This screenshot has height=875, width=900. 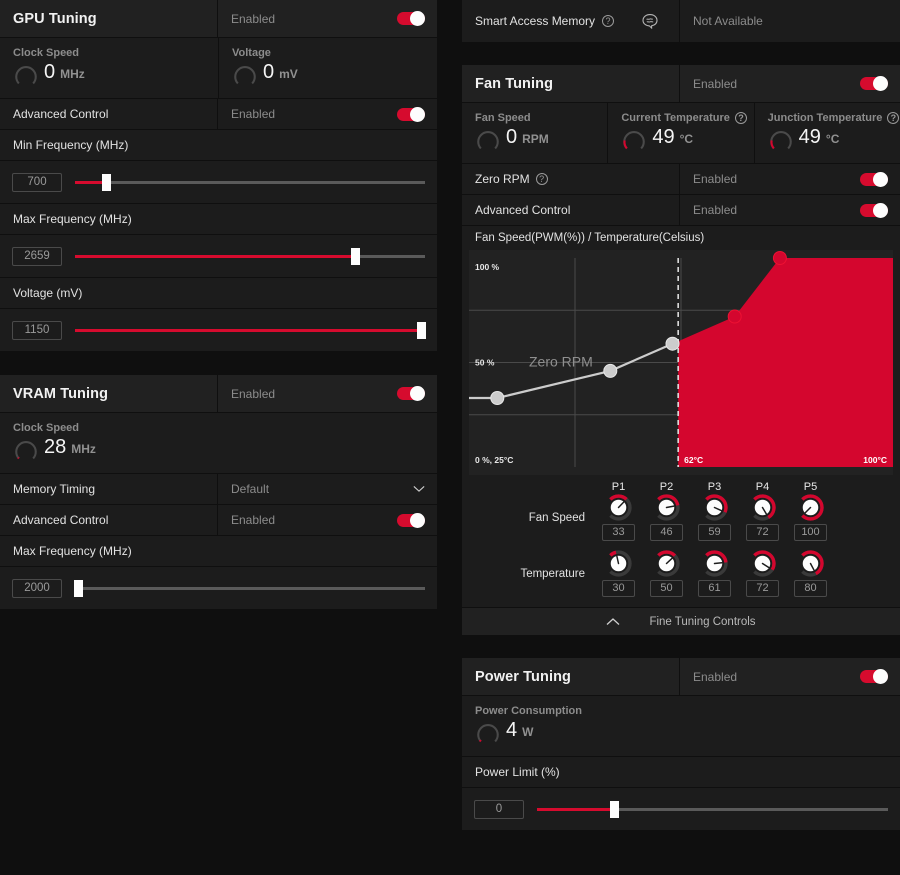 I want to click on metric-junction-temperature-value: 49, so click(x=809, y=137).